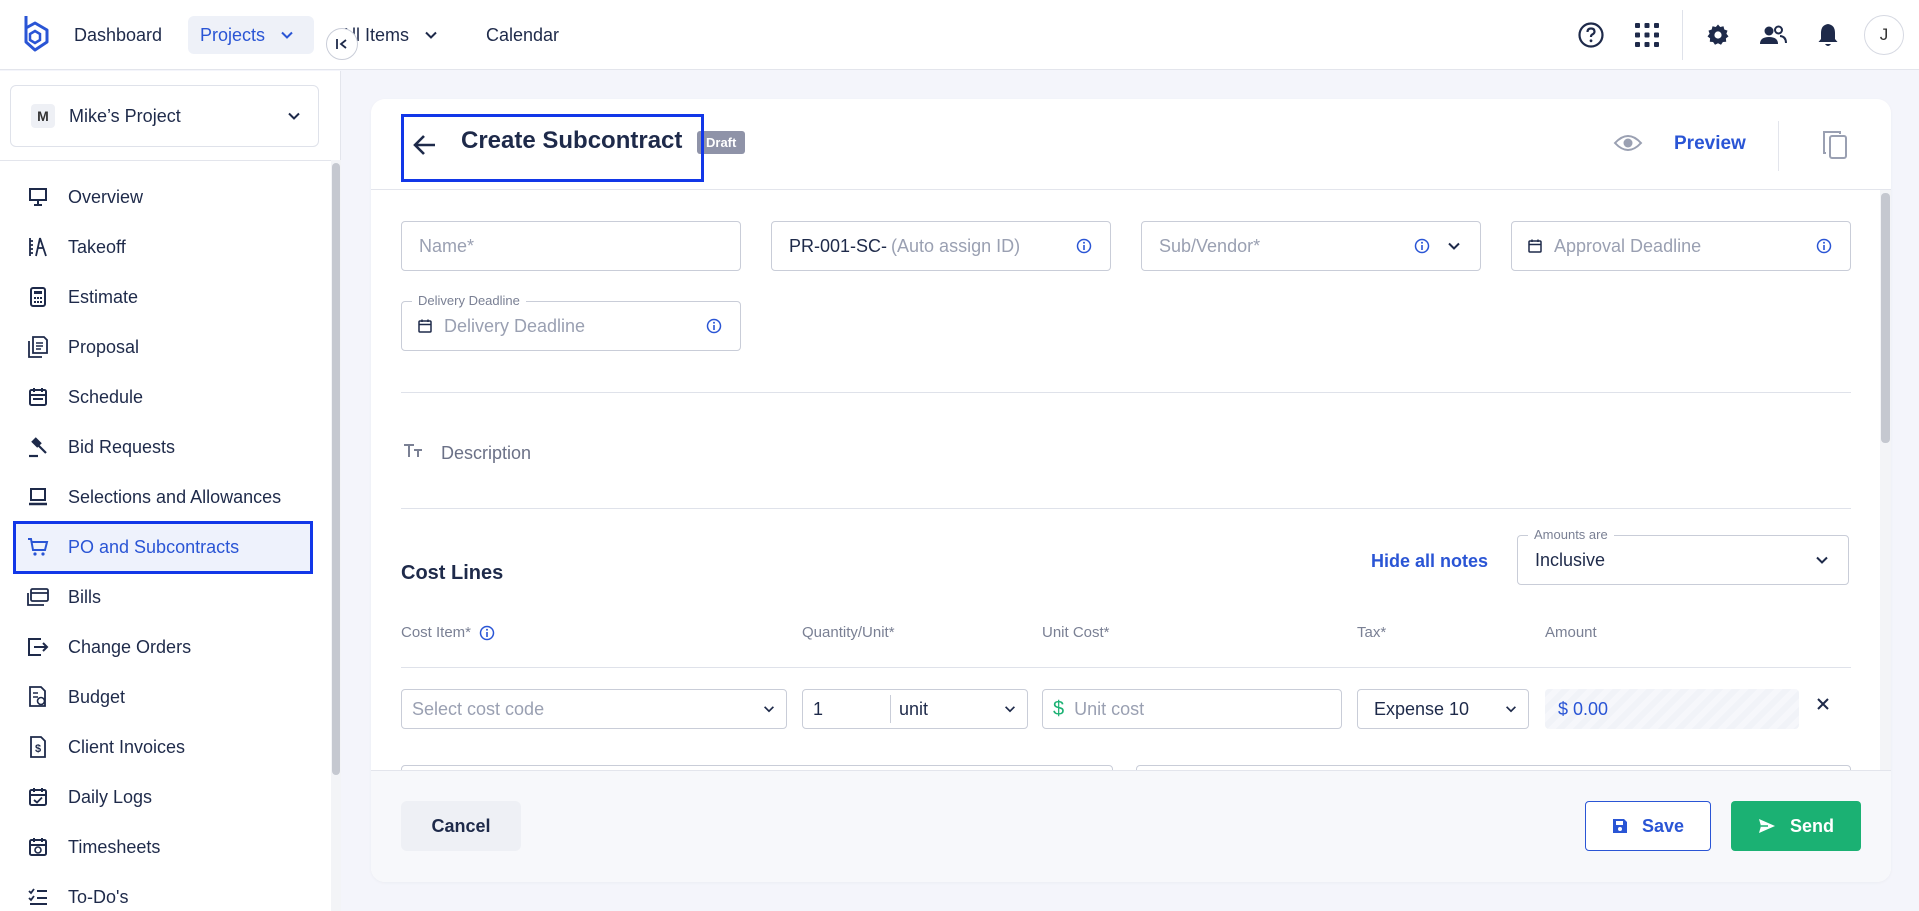 The width and height of the screenshot is (1919, 911). What do you see at coordinates (35, 34) in the screenshot?
I see `app-logo-icon` at bounding box center [35, 34].